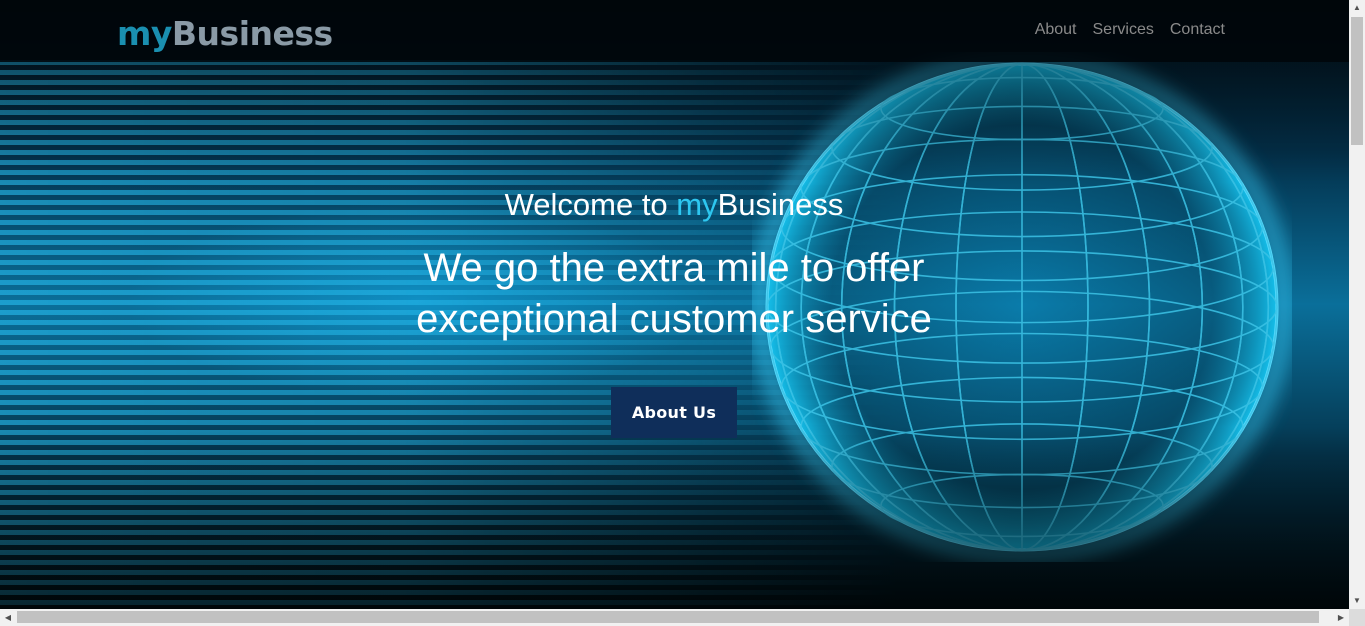  I want to click on brand-logo: myBusiness, so click(225, 34).